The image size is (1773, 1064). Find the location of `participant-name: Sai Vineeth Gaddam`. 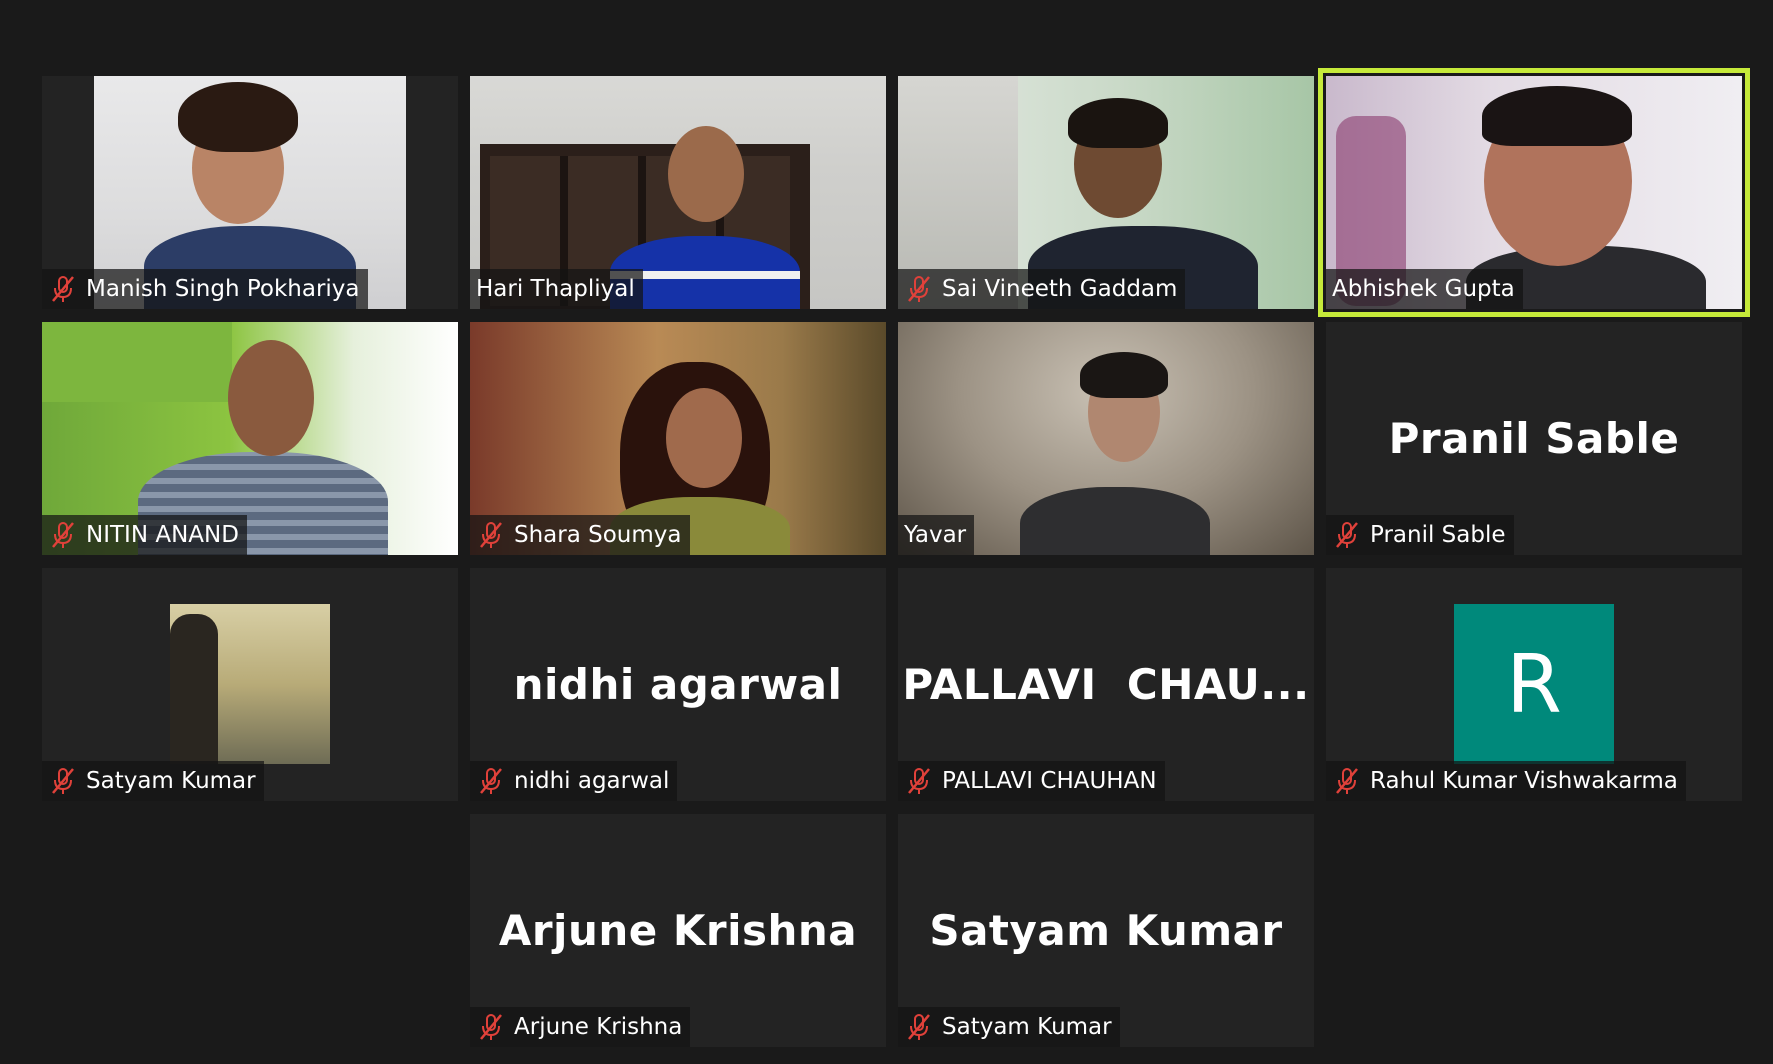

participant-name: Sai Vineeth Gaddam is located at coordinates (1060, 289).